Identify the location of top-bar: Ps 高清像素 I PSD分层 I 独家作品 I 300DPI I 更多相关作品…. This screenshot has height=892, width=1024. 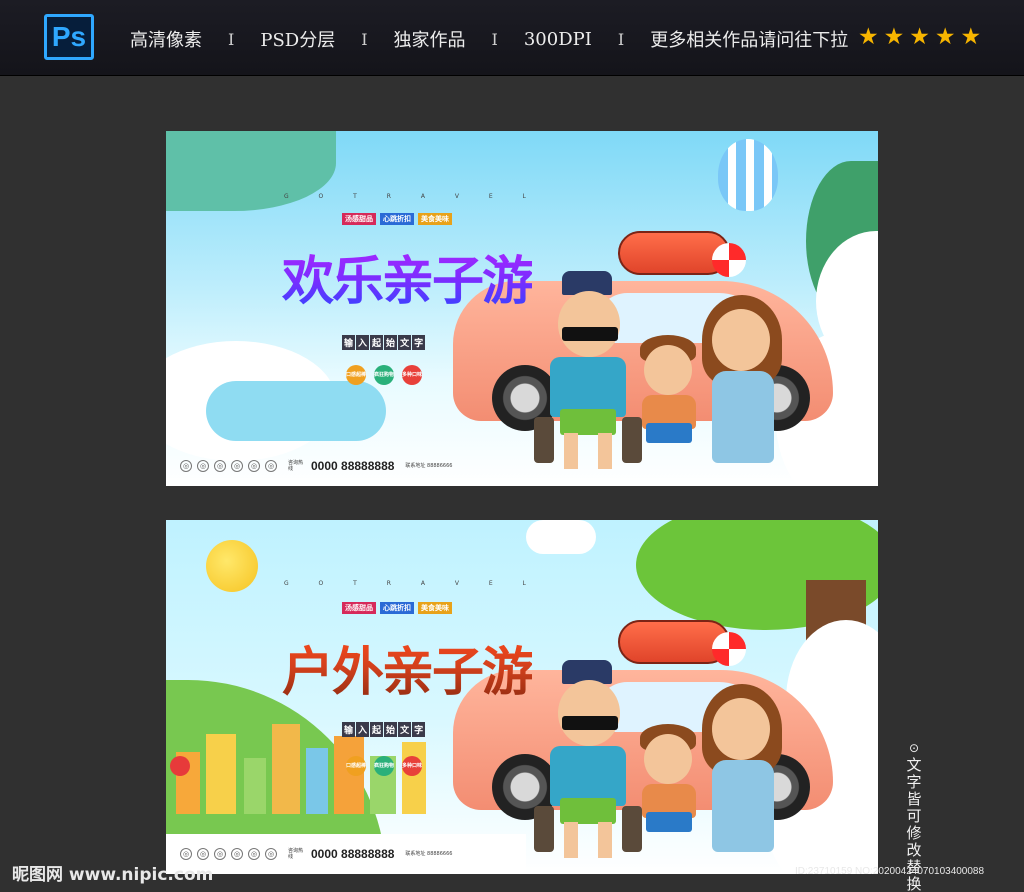
(512, 38).